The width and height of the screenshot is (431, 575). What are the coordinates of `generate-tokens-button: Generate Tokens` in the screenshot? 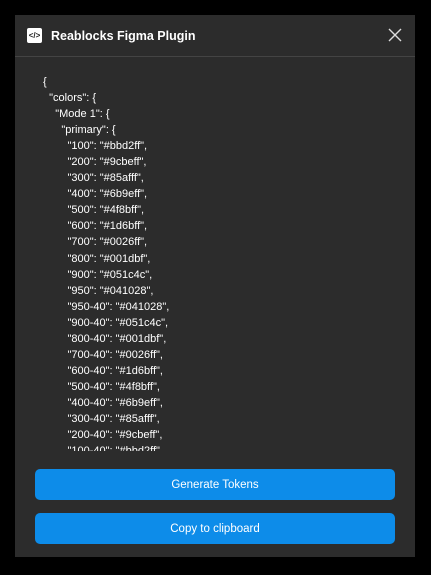 It's located at (215, 484).